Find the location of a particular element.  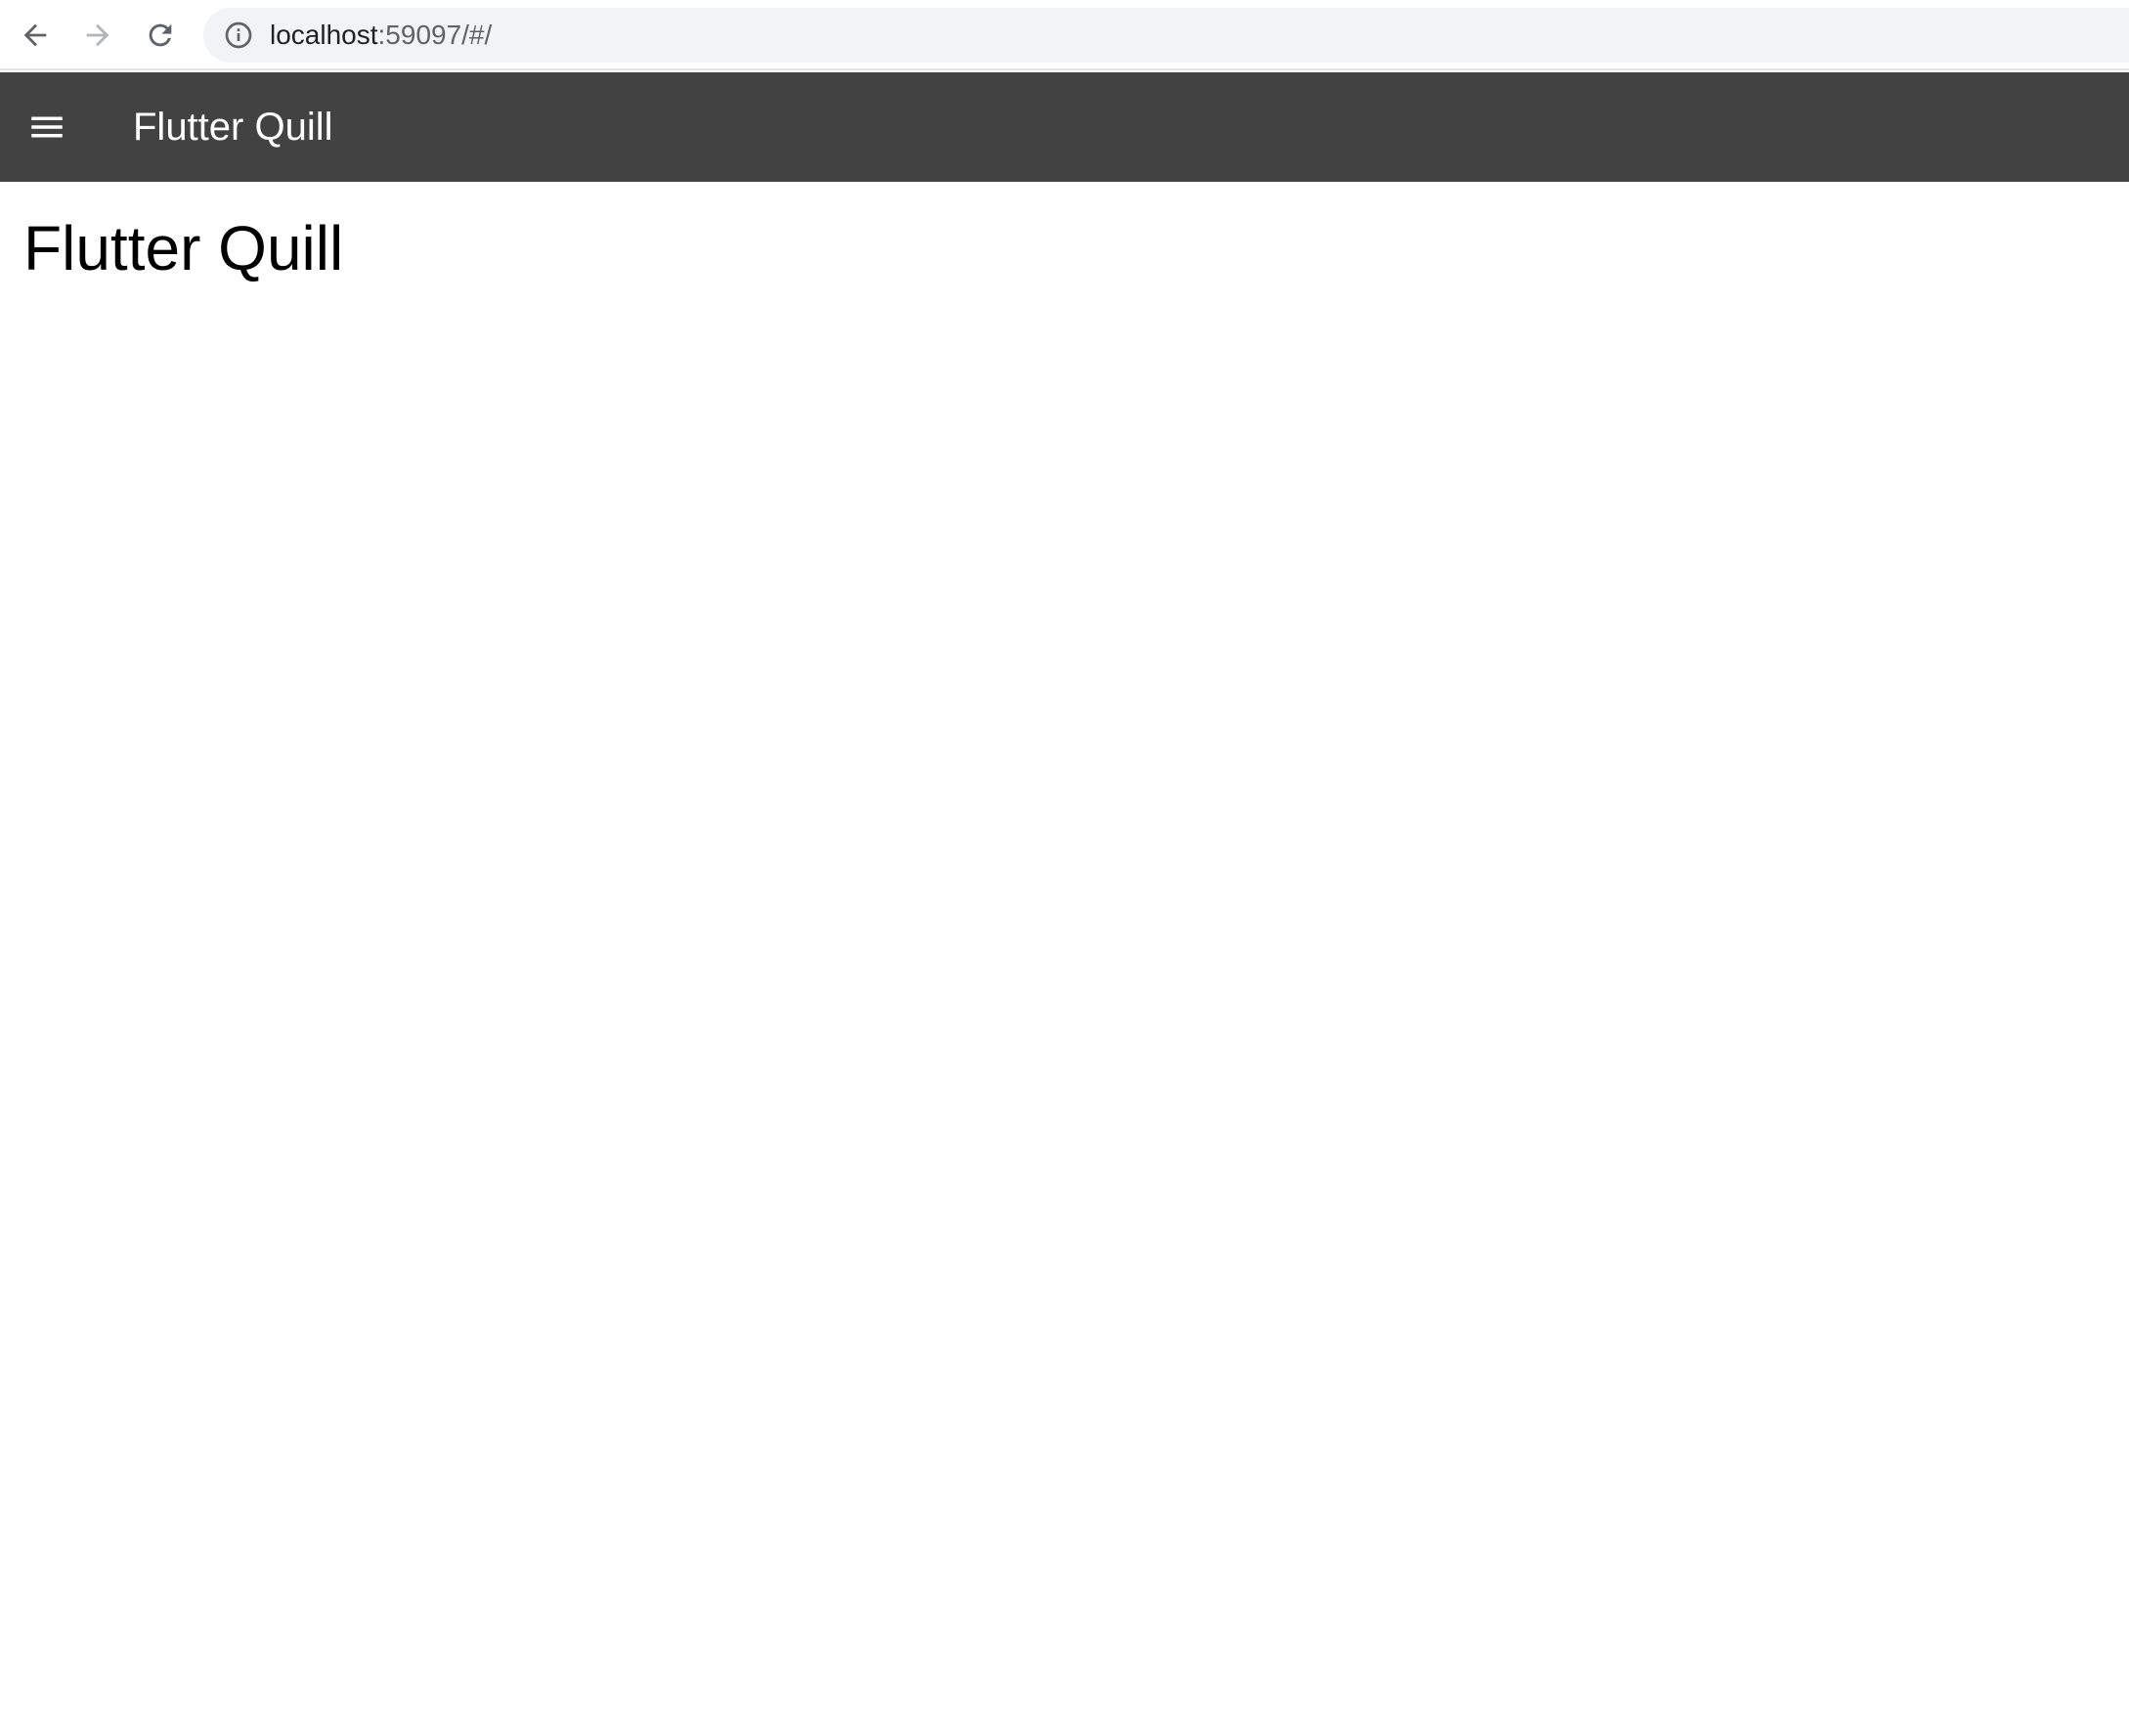

hamburger-menu-icon is located at coordinates (47, 127).